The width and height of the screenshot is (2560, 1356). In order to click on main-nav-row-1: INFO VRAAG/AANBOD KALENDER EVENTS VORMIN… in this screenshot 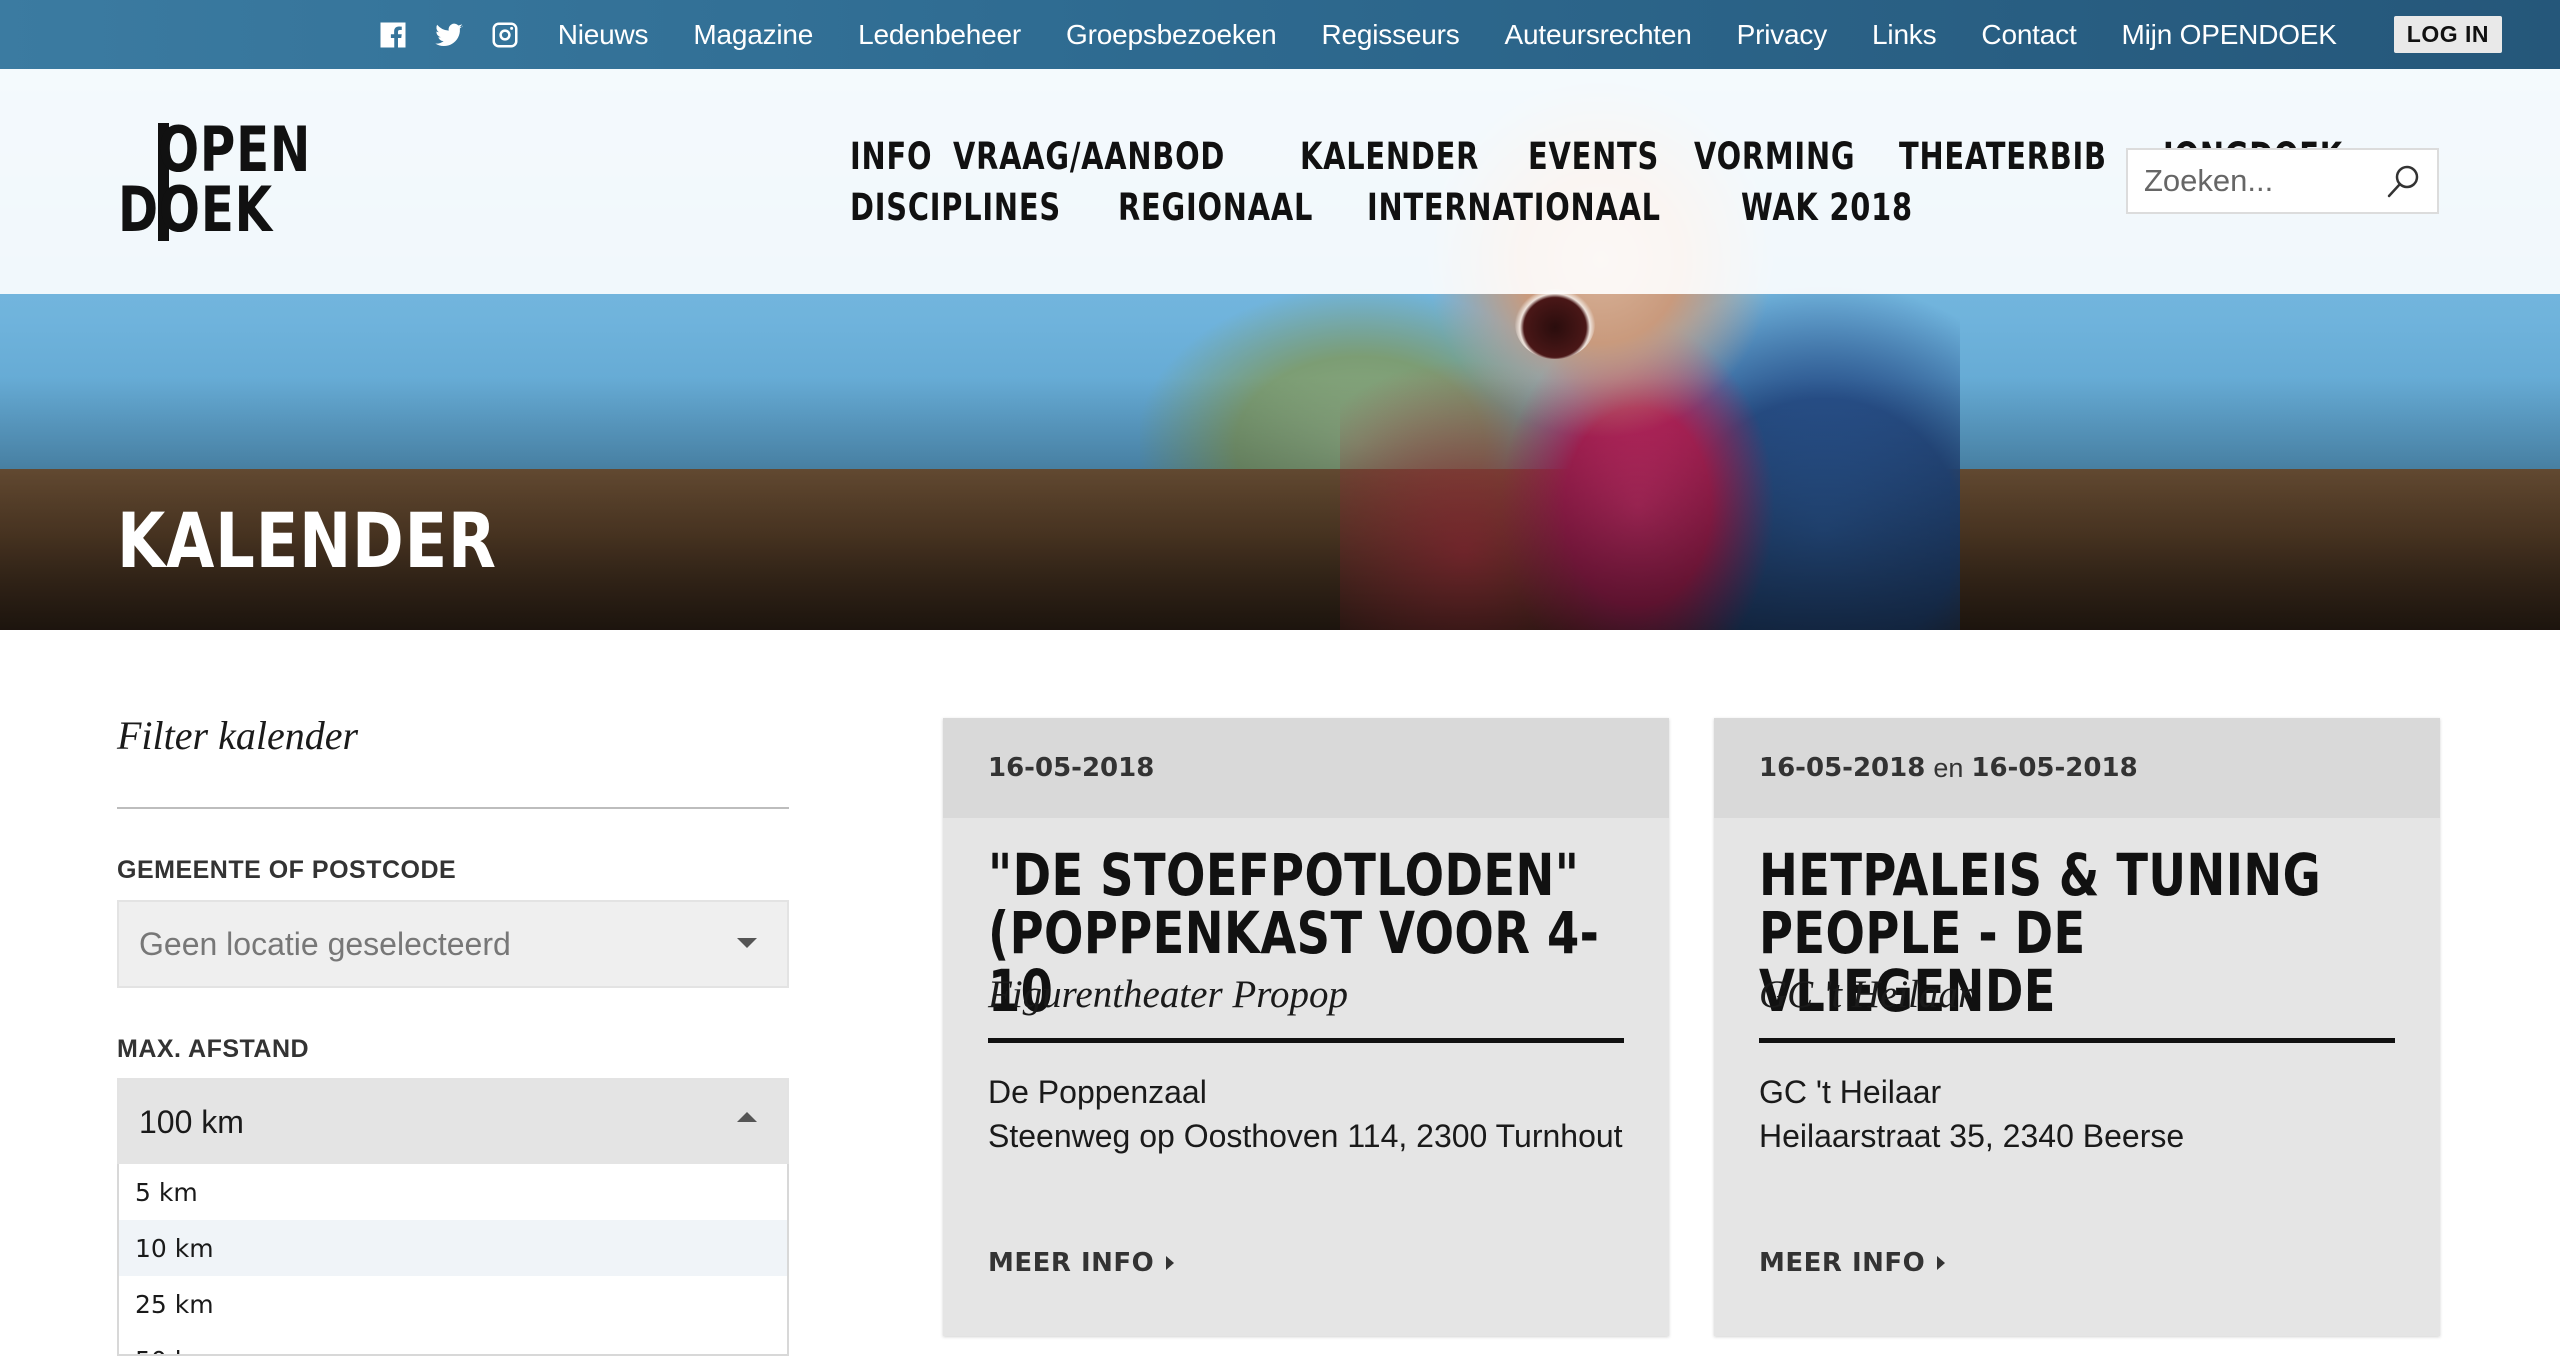, I will do `click(1596, 156)`.